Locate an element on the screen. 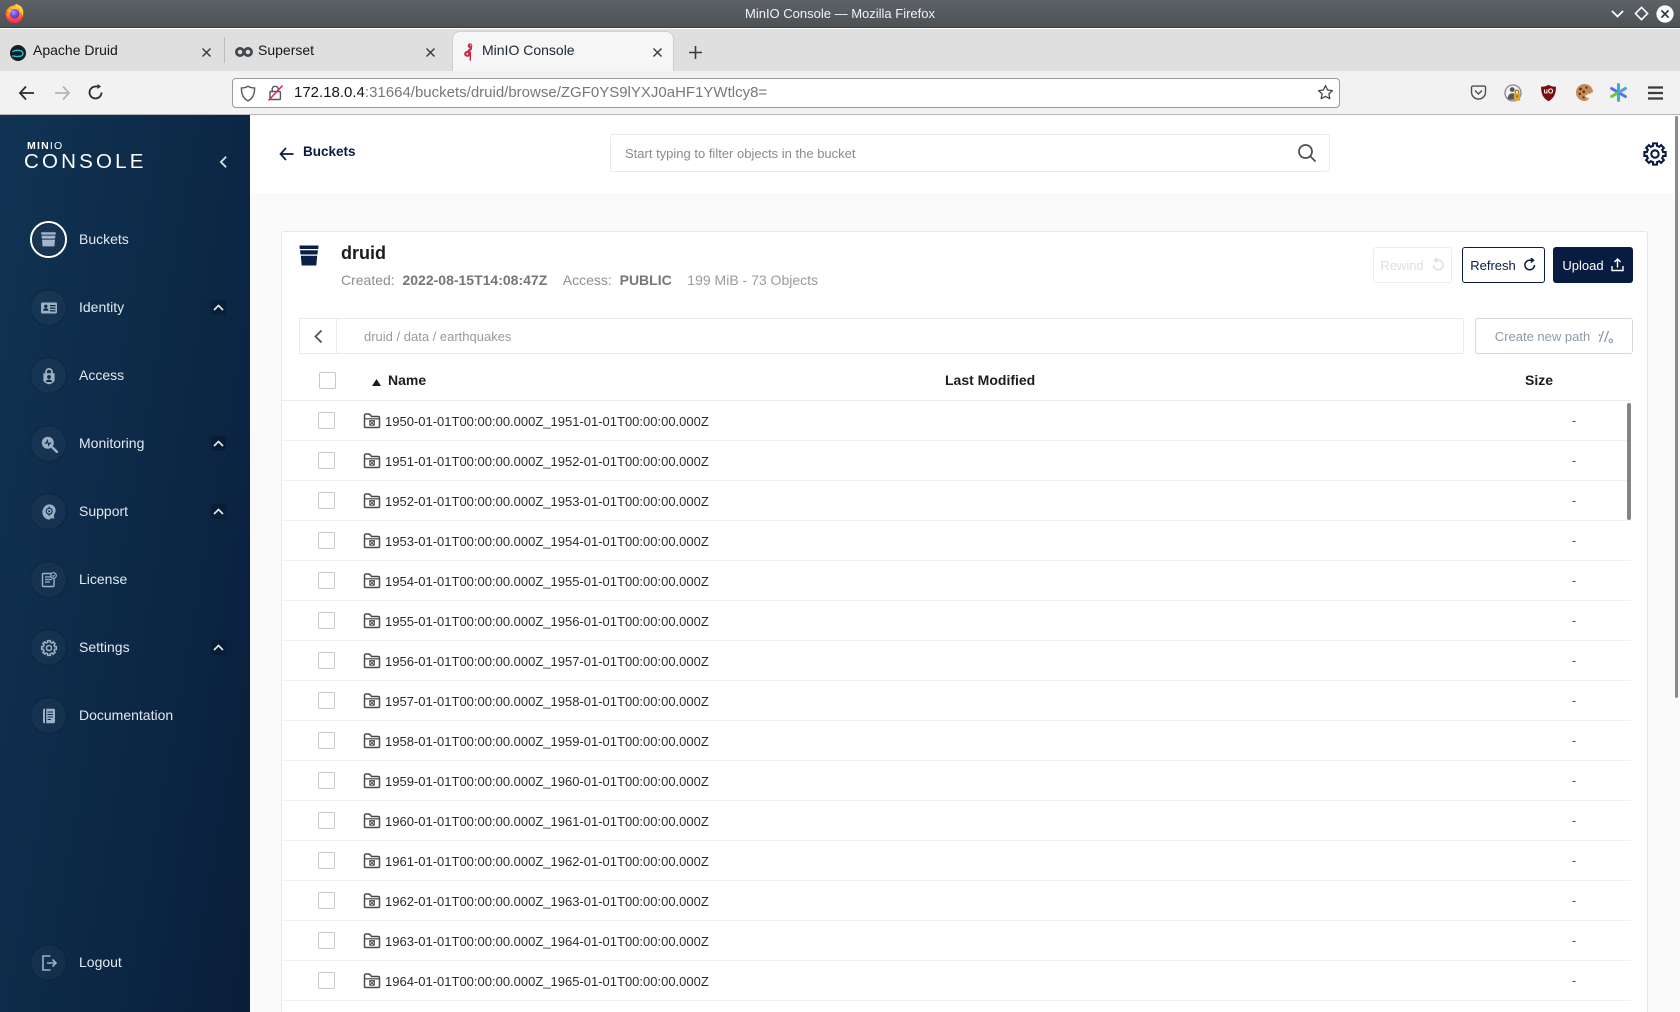  svg-text: uO is located at coordinates (1549, 92).